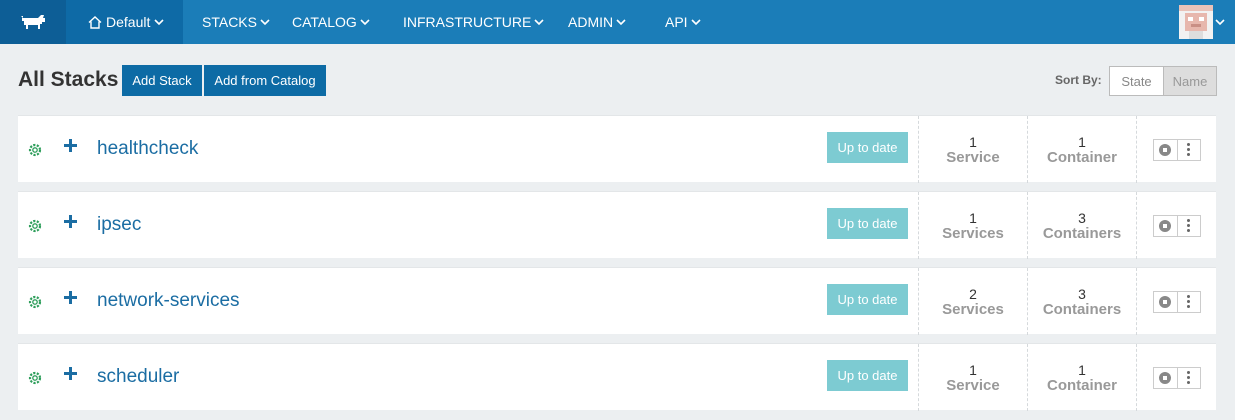 The width and height of the screenshot is (1235, 420). Describe the element at coordinates (467, 22) in the screenshot. I see `nav-infrastructure-label: INFRASTRUCTURE` at that location.